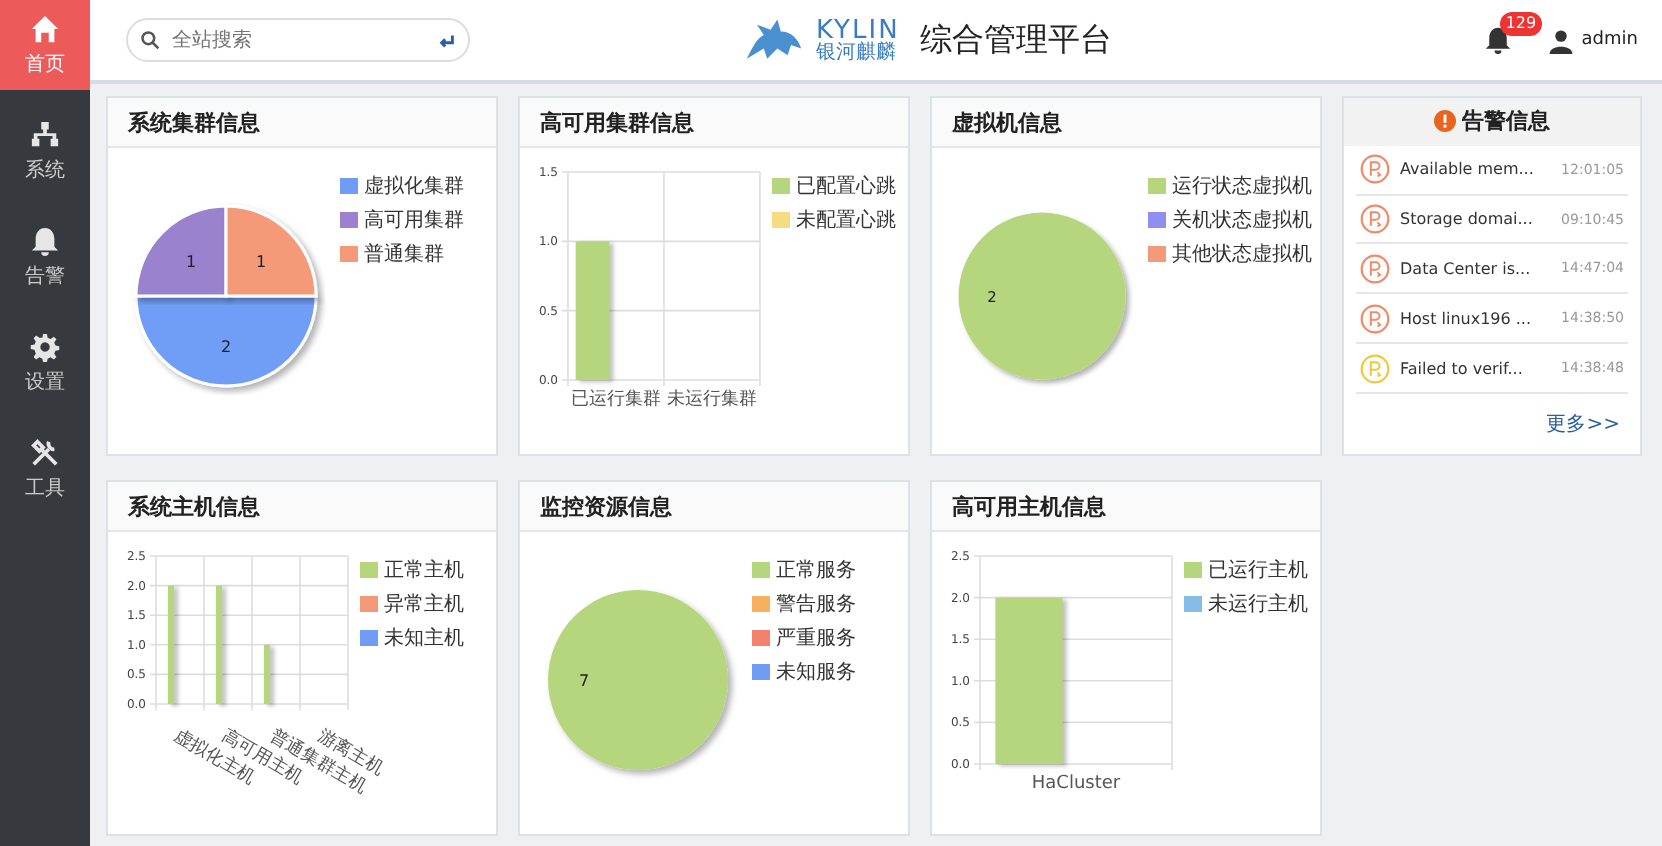  I want to click on legend-label: 未知服务, so click(816, 672).